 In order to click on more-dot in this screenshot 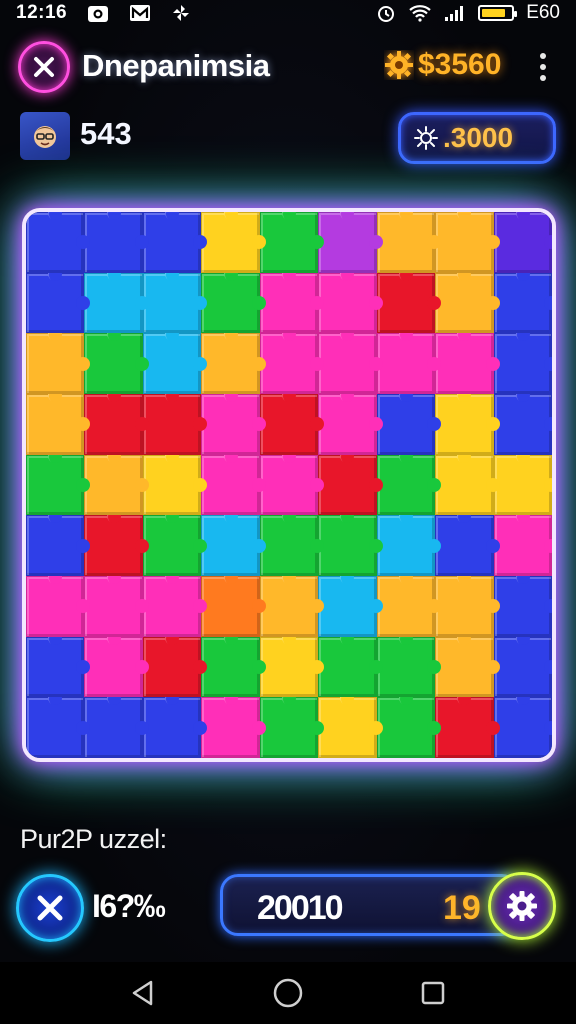, I will do `click(543, 78)`.